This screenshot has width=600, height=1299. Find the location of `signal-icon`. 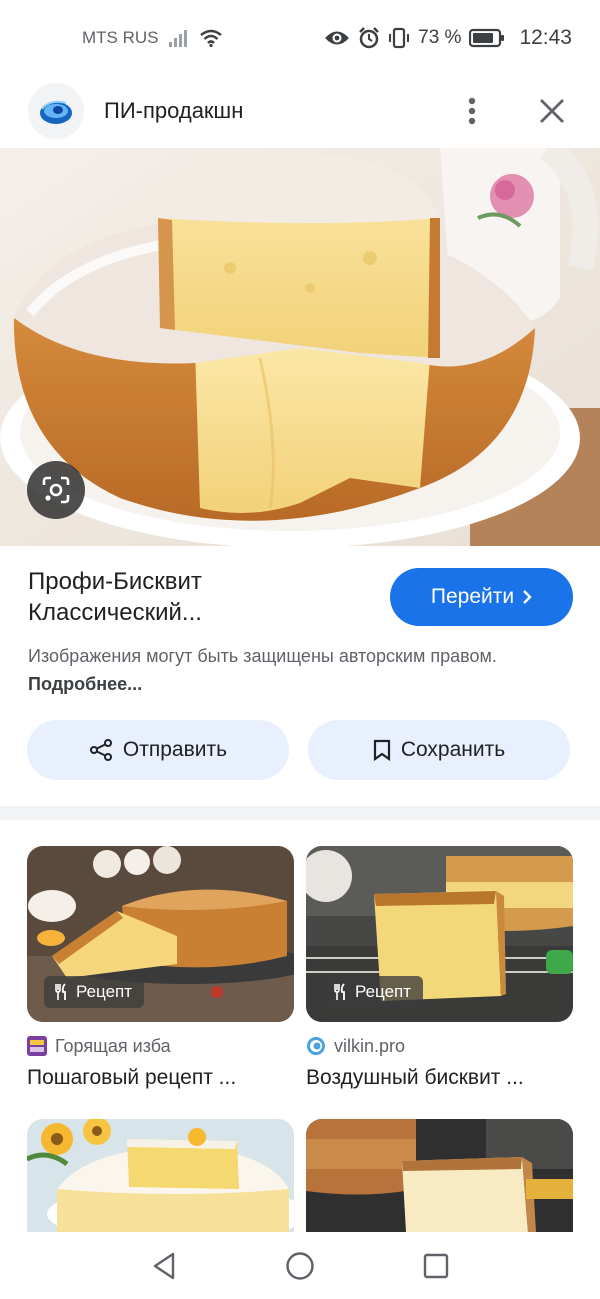

signal-icon is located at coordinates (179, 38).